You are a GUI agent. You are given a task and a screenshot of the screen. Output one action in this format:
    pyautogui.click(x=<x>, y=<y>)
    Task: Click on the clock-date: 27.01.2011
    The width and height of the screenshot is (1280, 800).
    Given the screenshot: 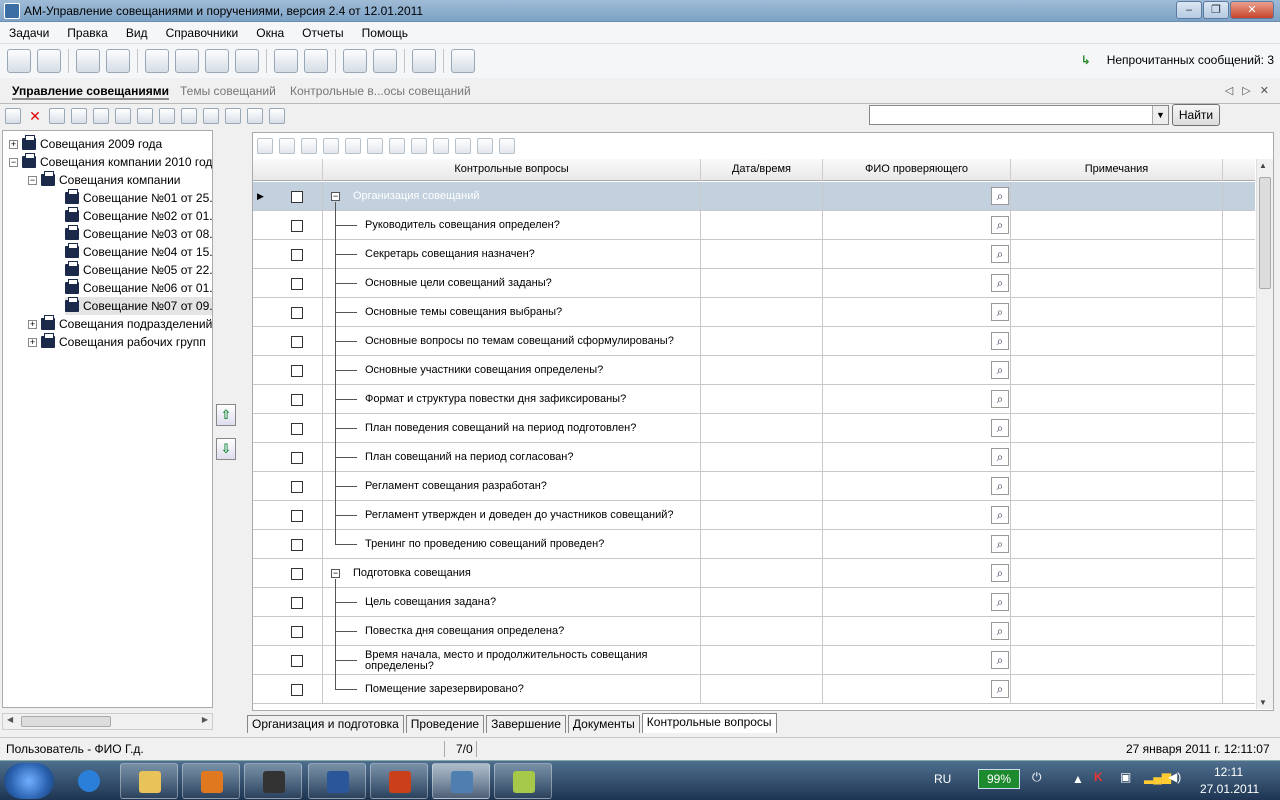 What is the action you would take?
    pyautogui.click(x=1229, y=789)
    